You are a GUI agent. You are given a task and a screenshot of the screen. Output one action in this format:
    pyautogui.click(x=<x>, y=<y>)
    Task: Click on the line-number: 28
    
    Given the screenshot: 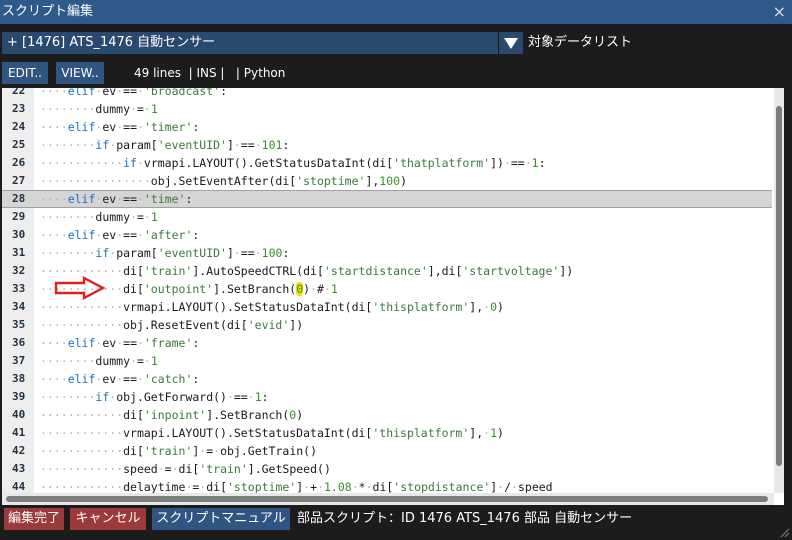 What is the action you would take?
    pyautogui.click(x=19, y=198)
    